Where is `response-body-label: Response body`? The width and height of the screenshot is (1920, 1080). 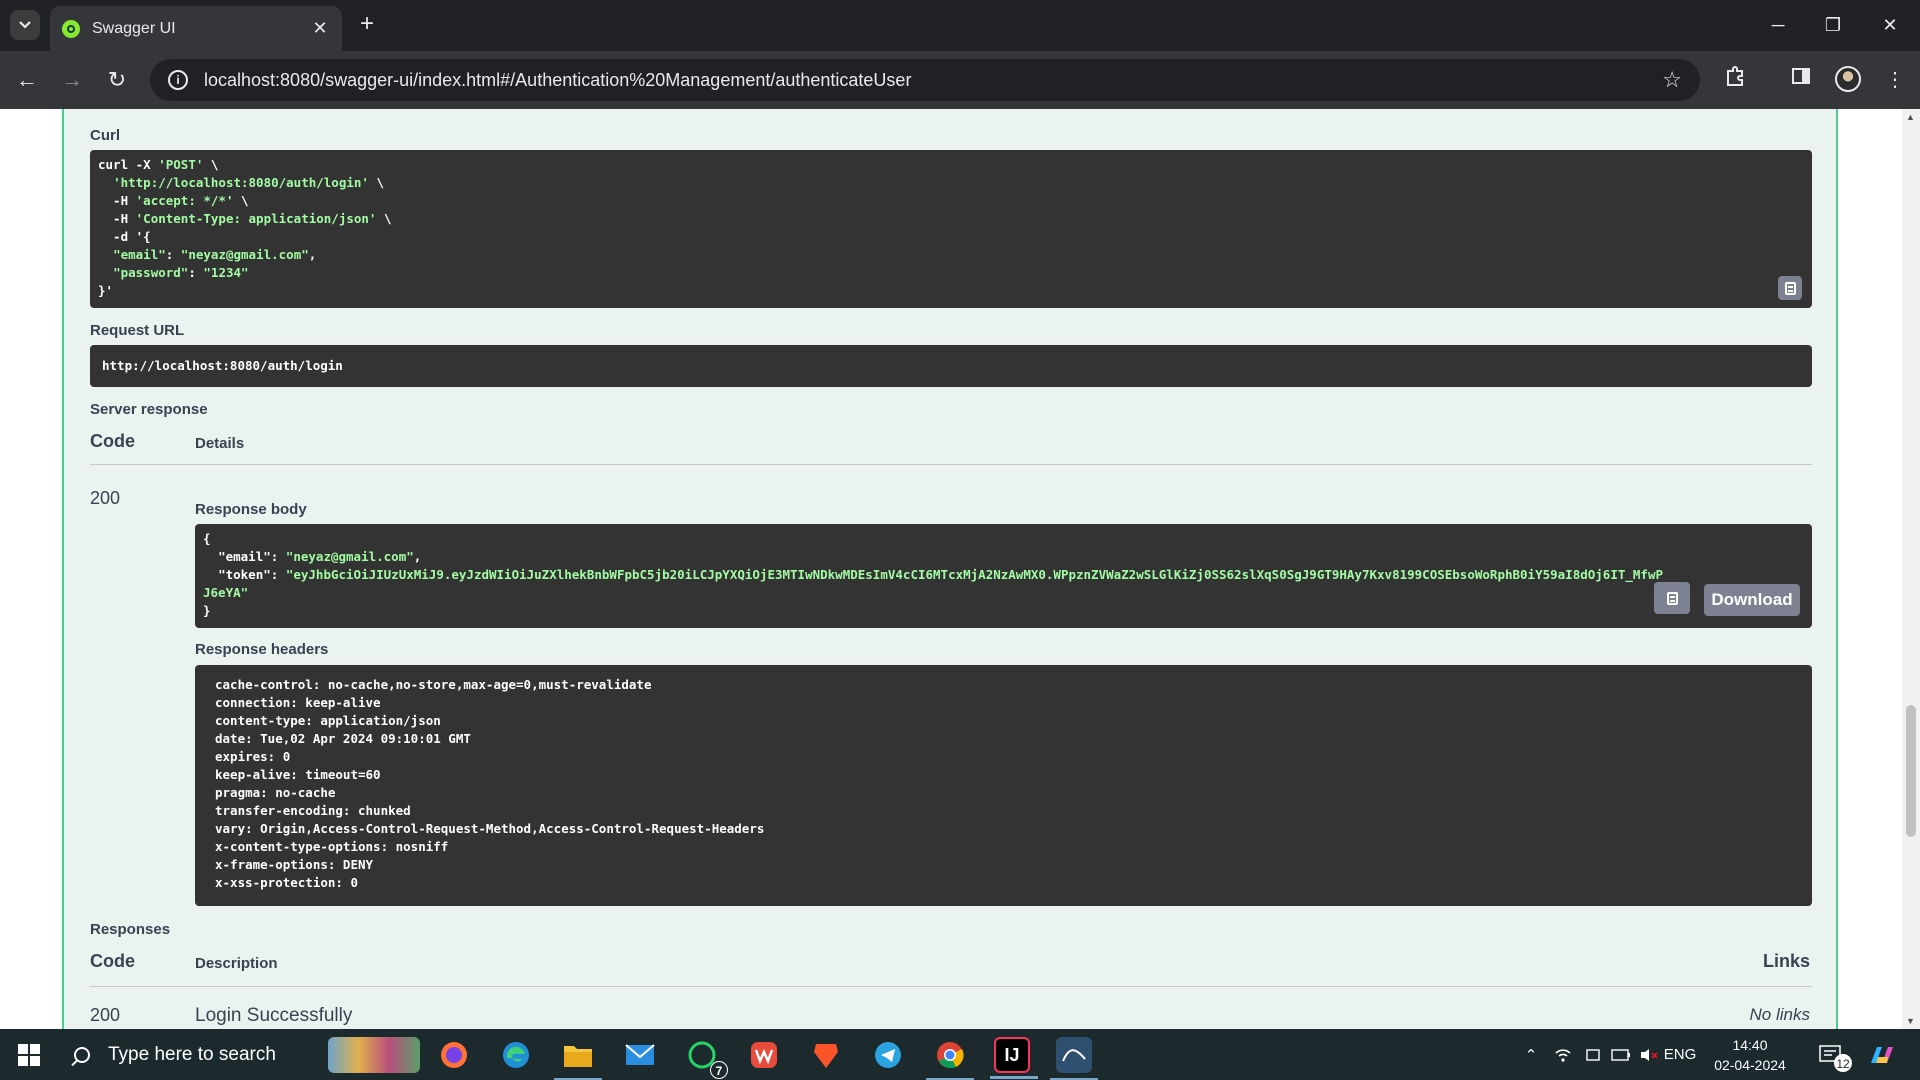
response-body-label: Response body is located at coordinates (251, 509).